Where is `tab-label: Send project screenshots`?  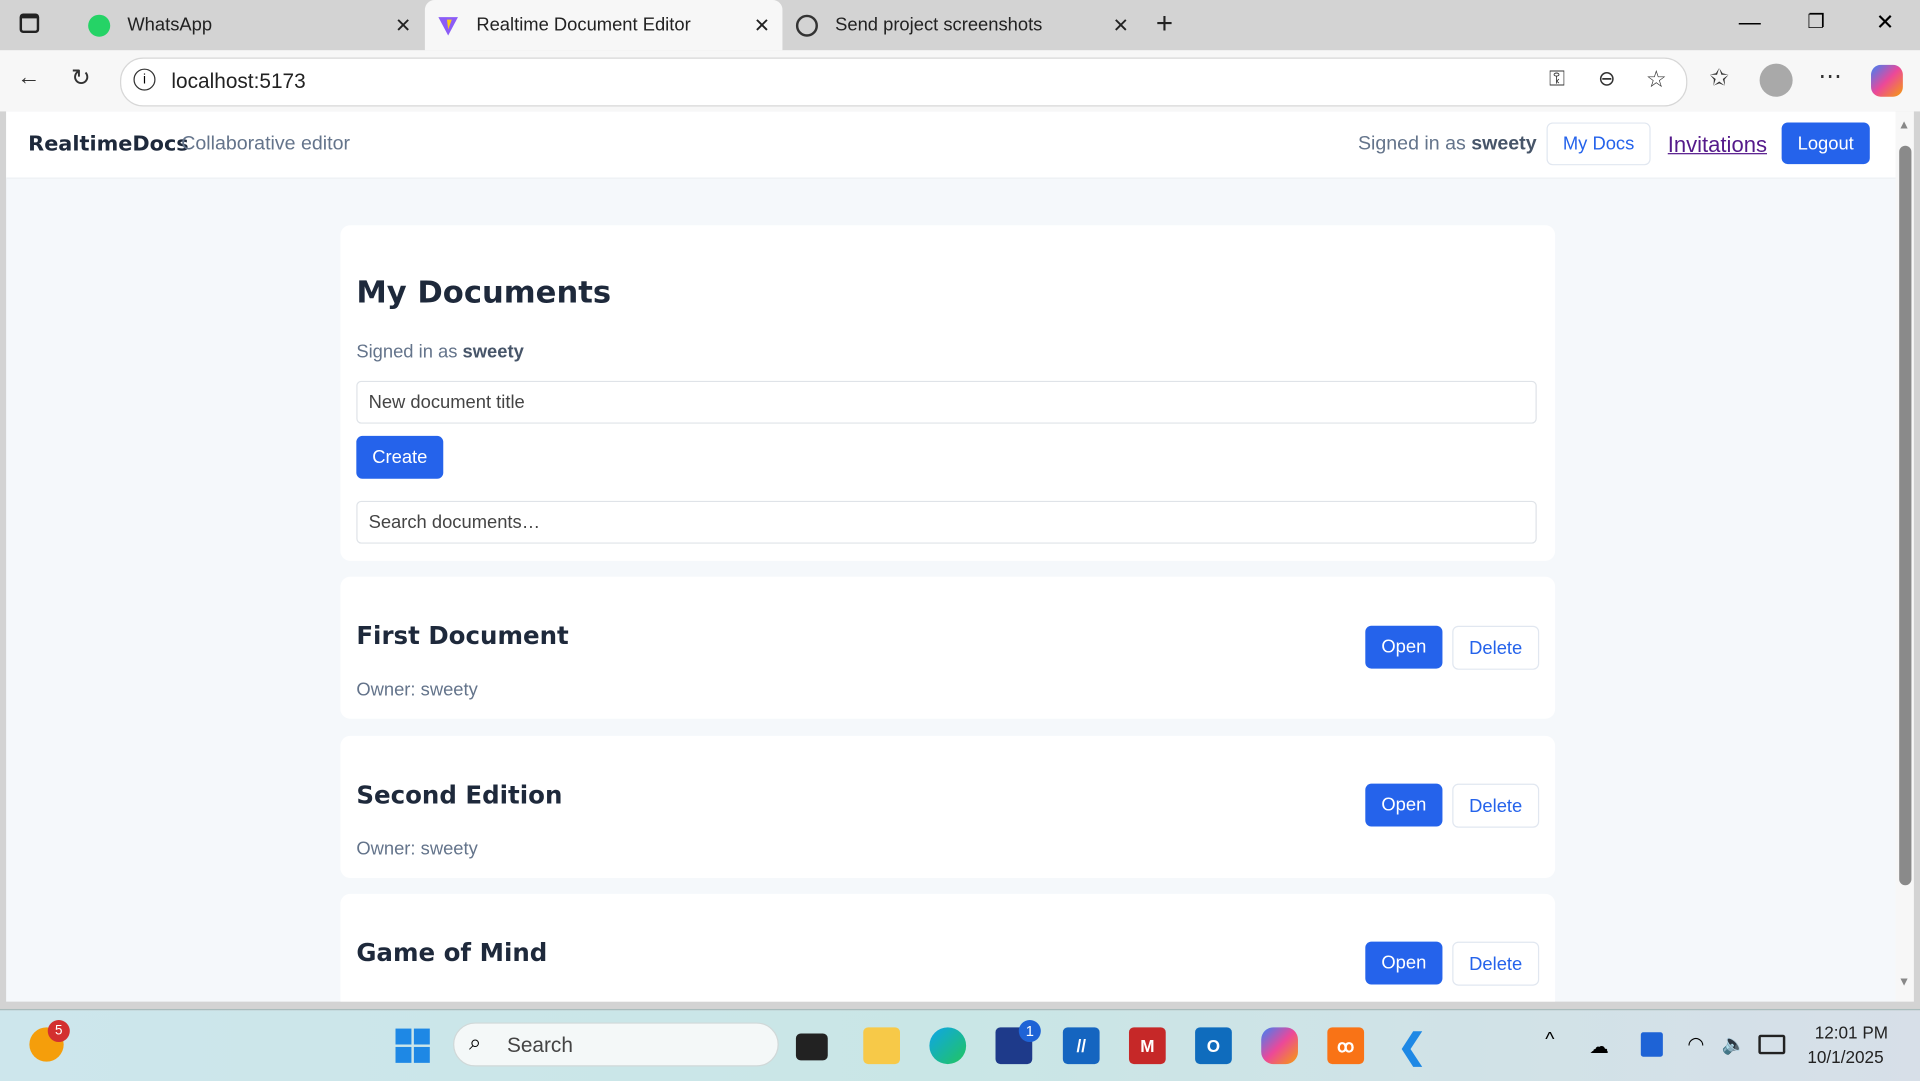
tab-label: Send project screenshots is located at coordinates (939, 25).